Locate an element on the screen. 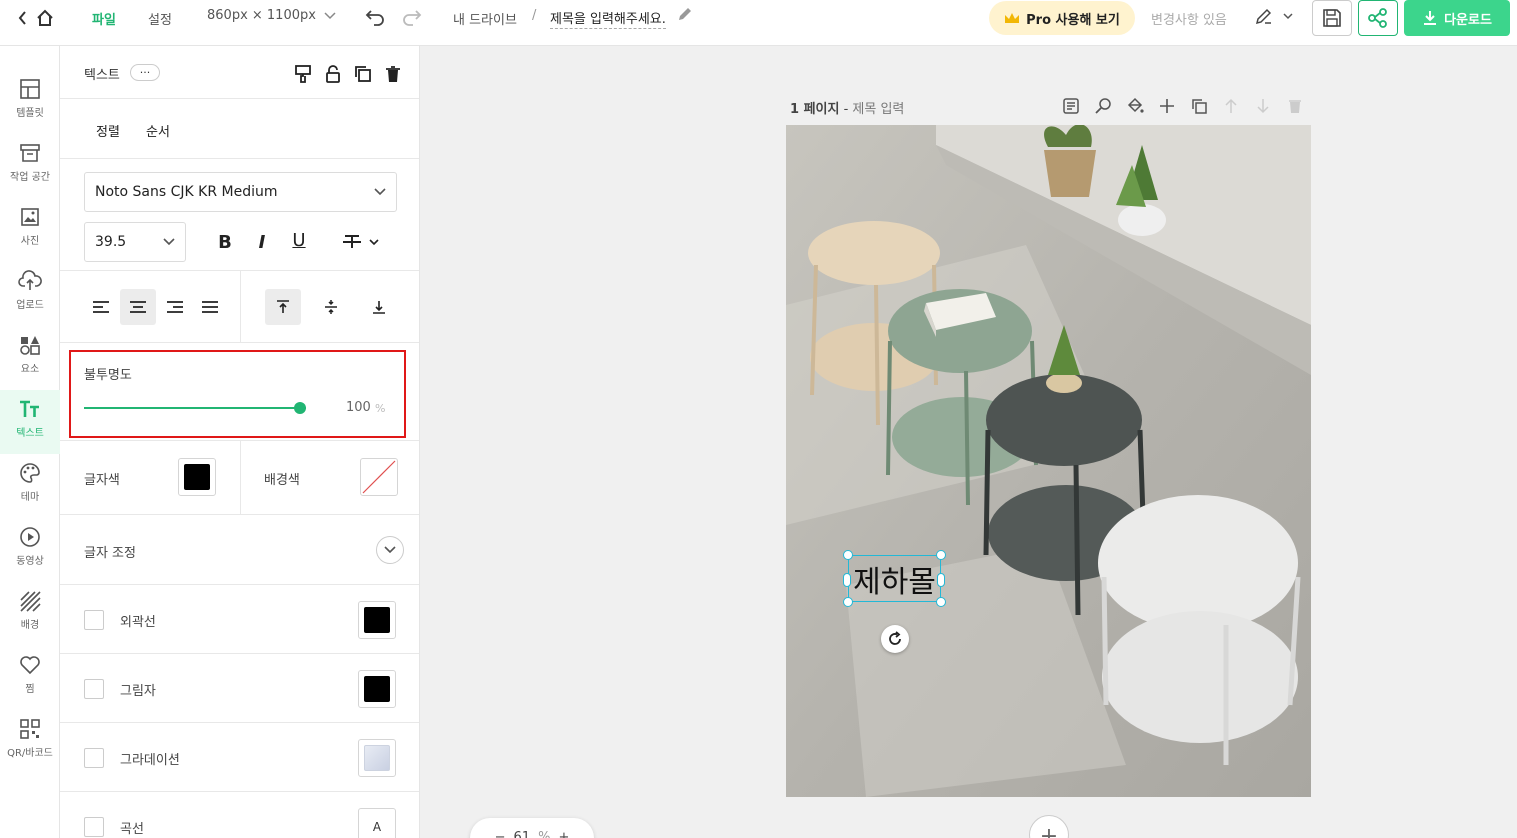  outline-checkbox is located at coordinates (94, 620).